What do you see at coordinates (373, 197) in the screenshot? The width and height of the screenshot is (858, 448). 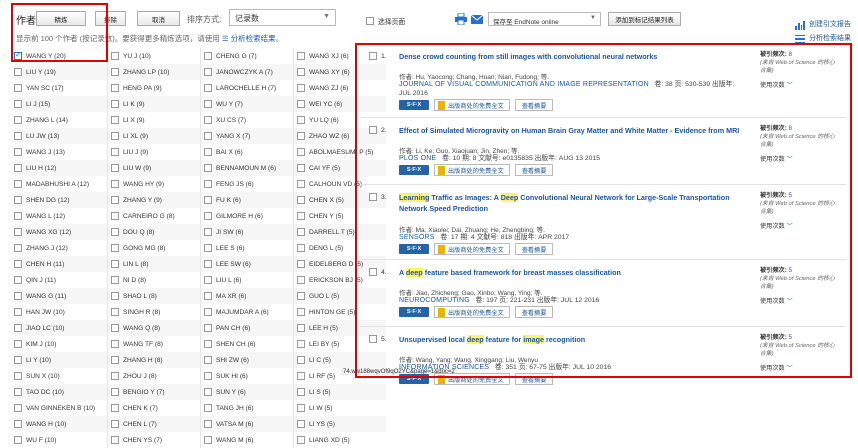 I see `record-checkbox` at bounding box center [373, 197].